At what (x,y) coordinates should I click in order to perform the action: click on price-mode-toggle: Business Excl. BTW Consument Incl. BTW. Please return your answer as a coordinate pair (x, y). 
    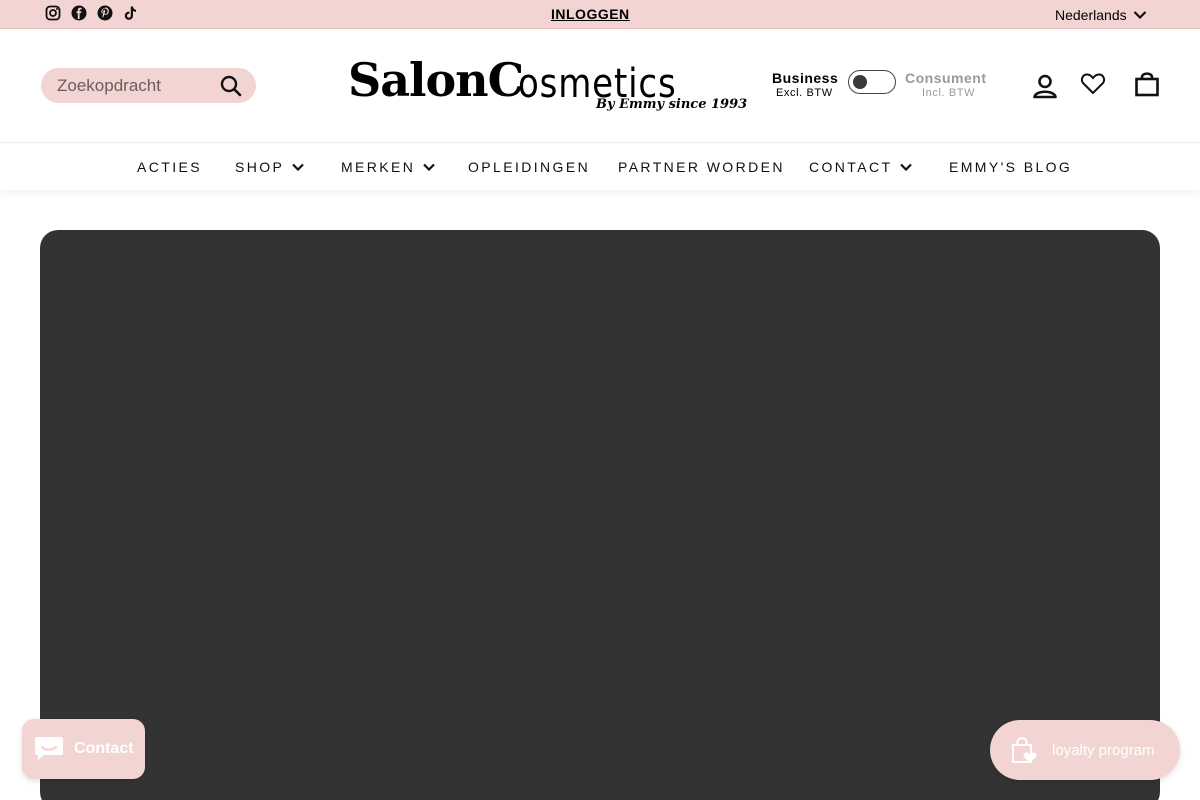
    Looking at the image, I should click on (887, 86).